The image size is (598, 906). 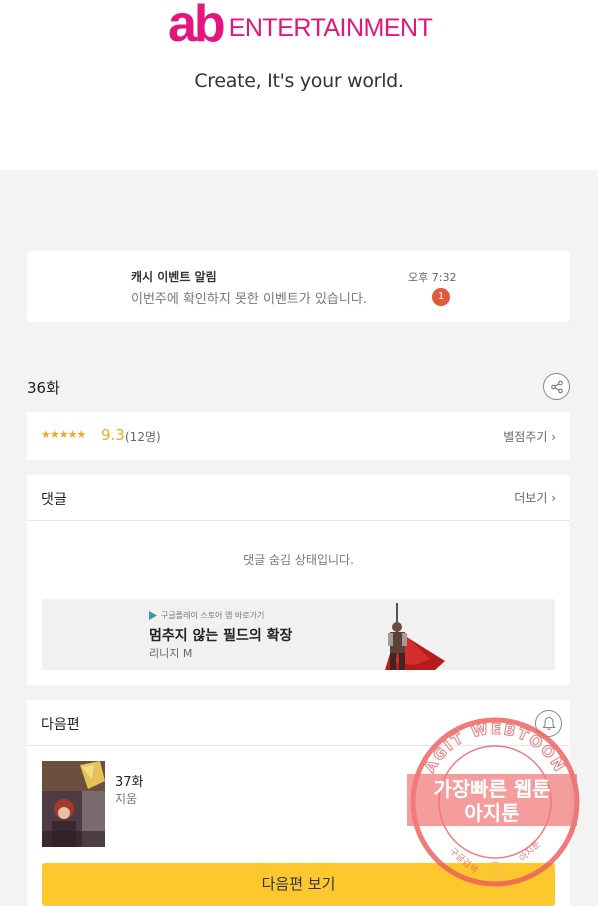 What do you see at coordinates (330, 28) in the screenshot?
I see `logo-text: ENTERTAINMENT` at bounding box center [330, 28].